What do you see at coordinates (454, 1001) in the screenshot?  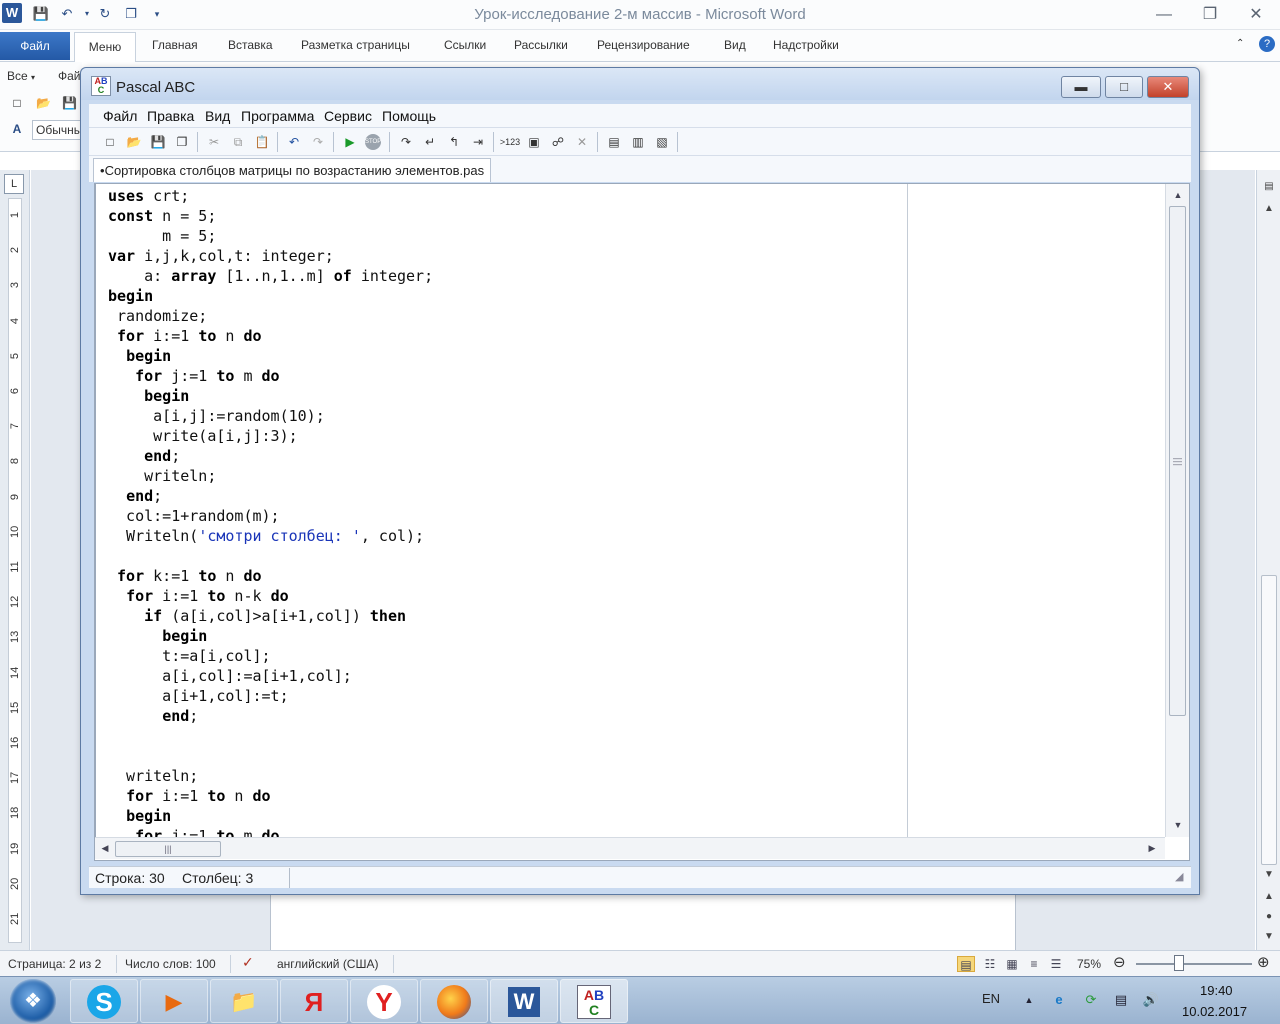 I see `firefox-app` at bounding box center [454, 1001].